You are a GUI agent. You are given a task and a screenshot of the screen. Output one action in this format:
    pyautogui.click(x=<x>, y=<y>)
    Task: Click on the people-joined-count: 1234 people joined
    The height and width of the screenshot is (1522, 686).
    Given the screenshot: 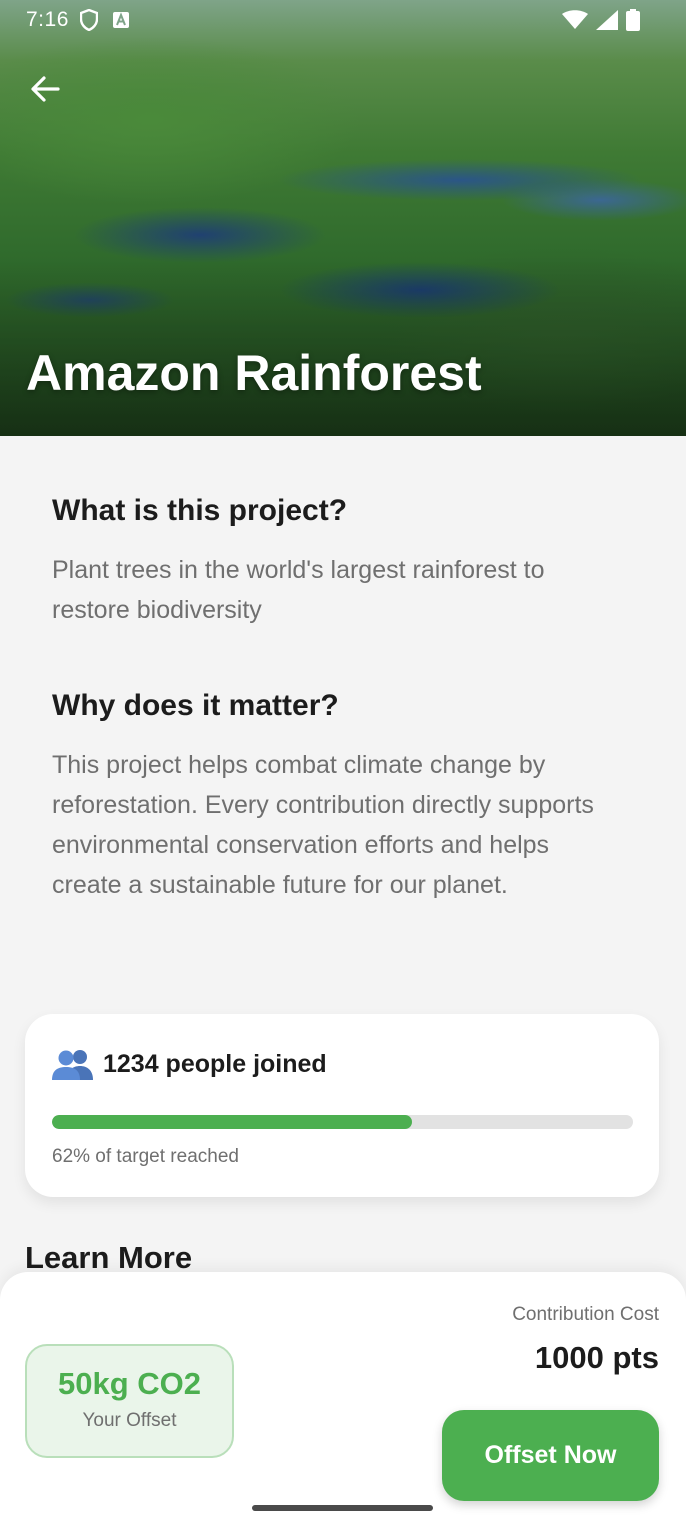 What is the action you would take?
    pyautogui.click(x=215, y=1064)
    